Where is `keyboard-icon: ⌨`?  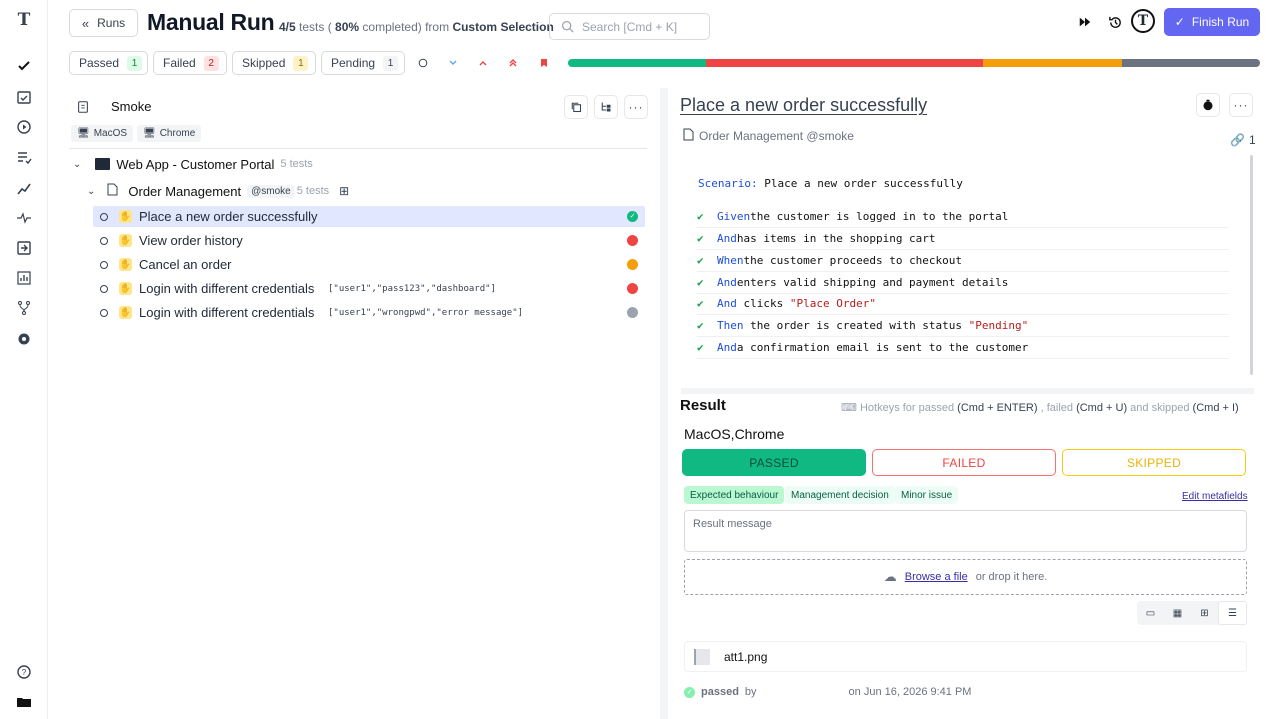 keyboard-icon: ⌨ is located at coordinates (849, 408).